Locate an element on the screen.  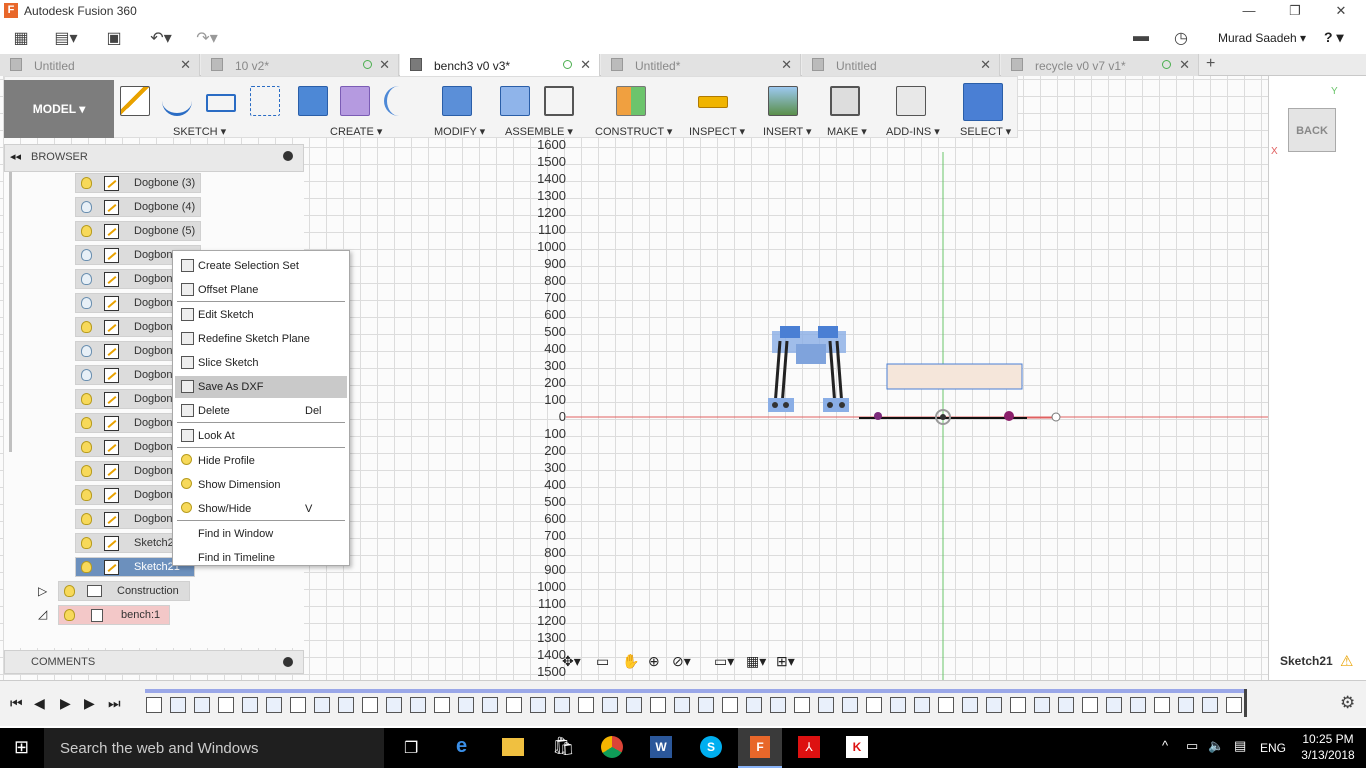
show-hidden-icons: ^ is located at coordinates (1165, 745).